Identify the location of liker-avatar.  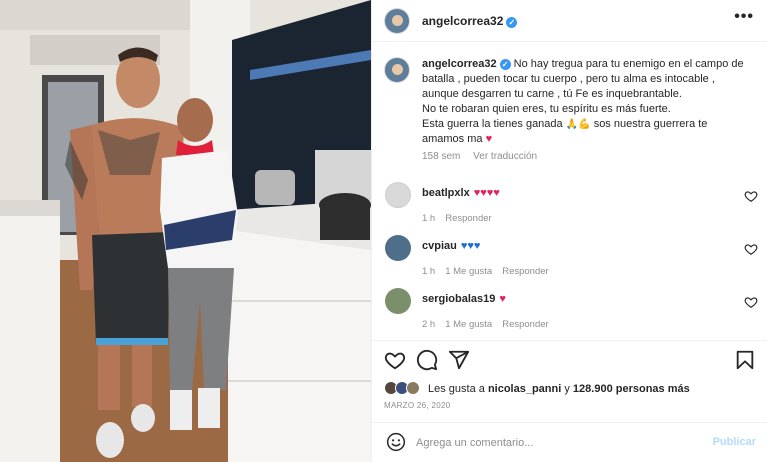
(413, 388).